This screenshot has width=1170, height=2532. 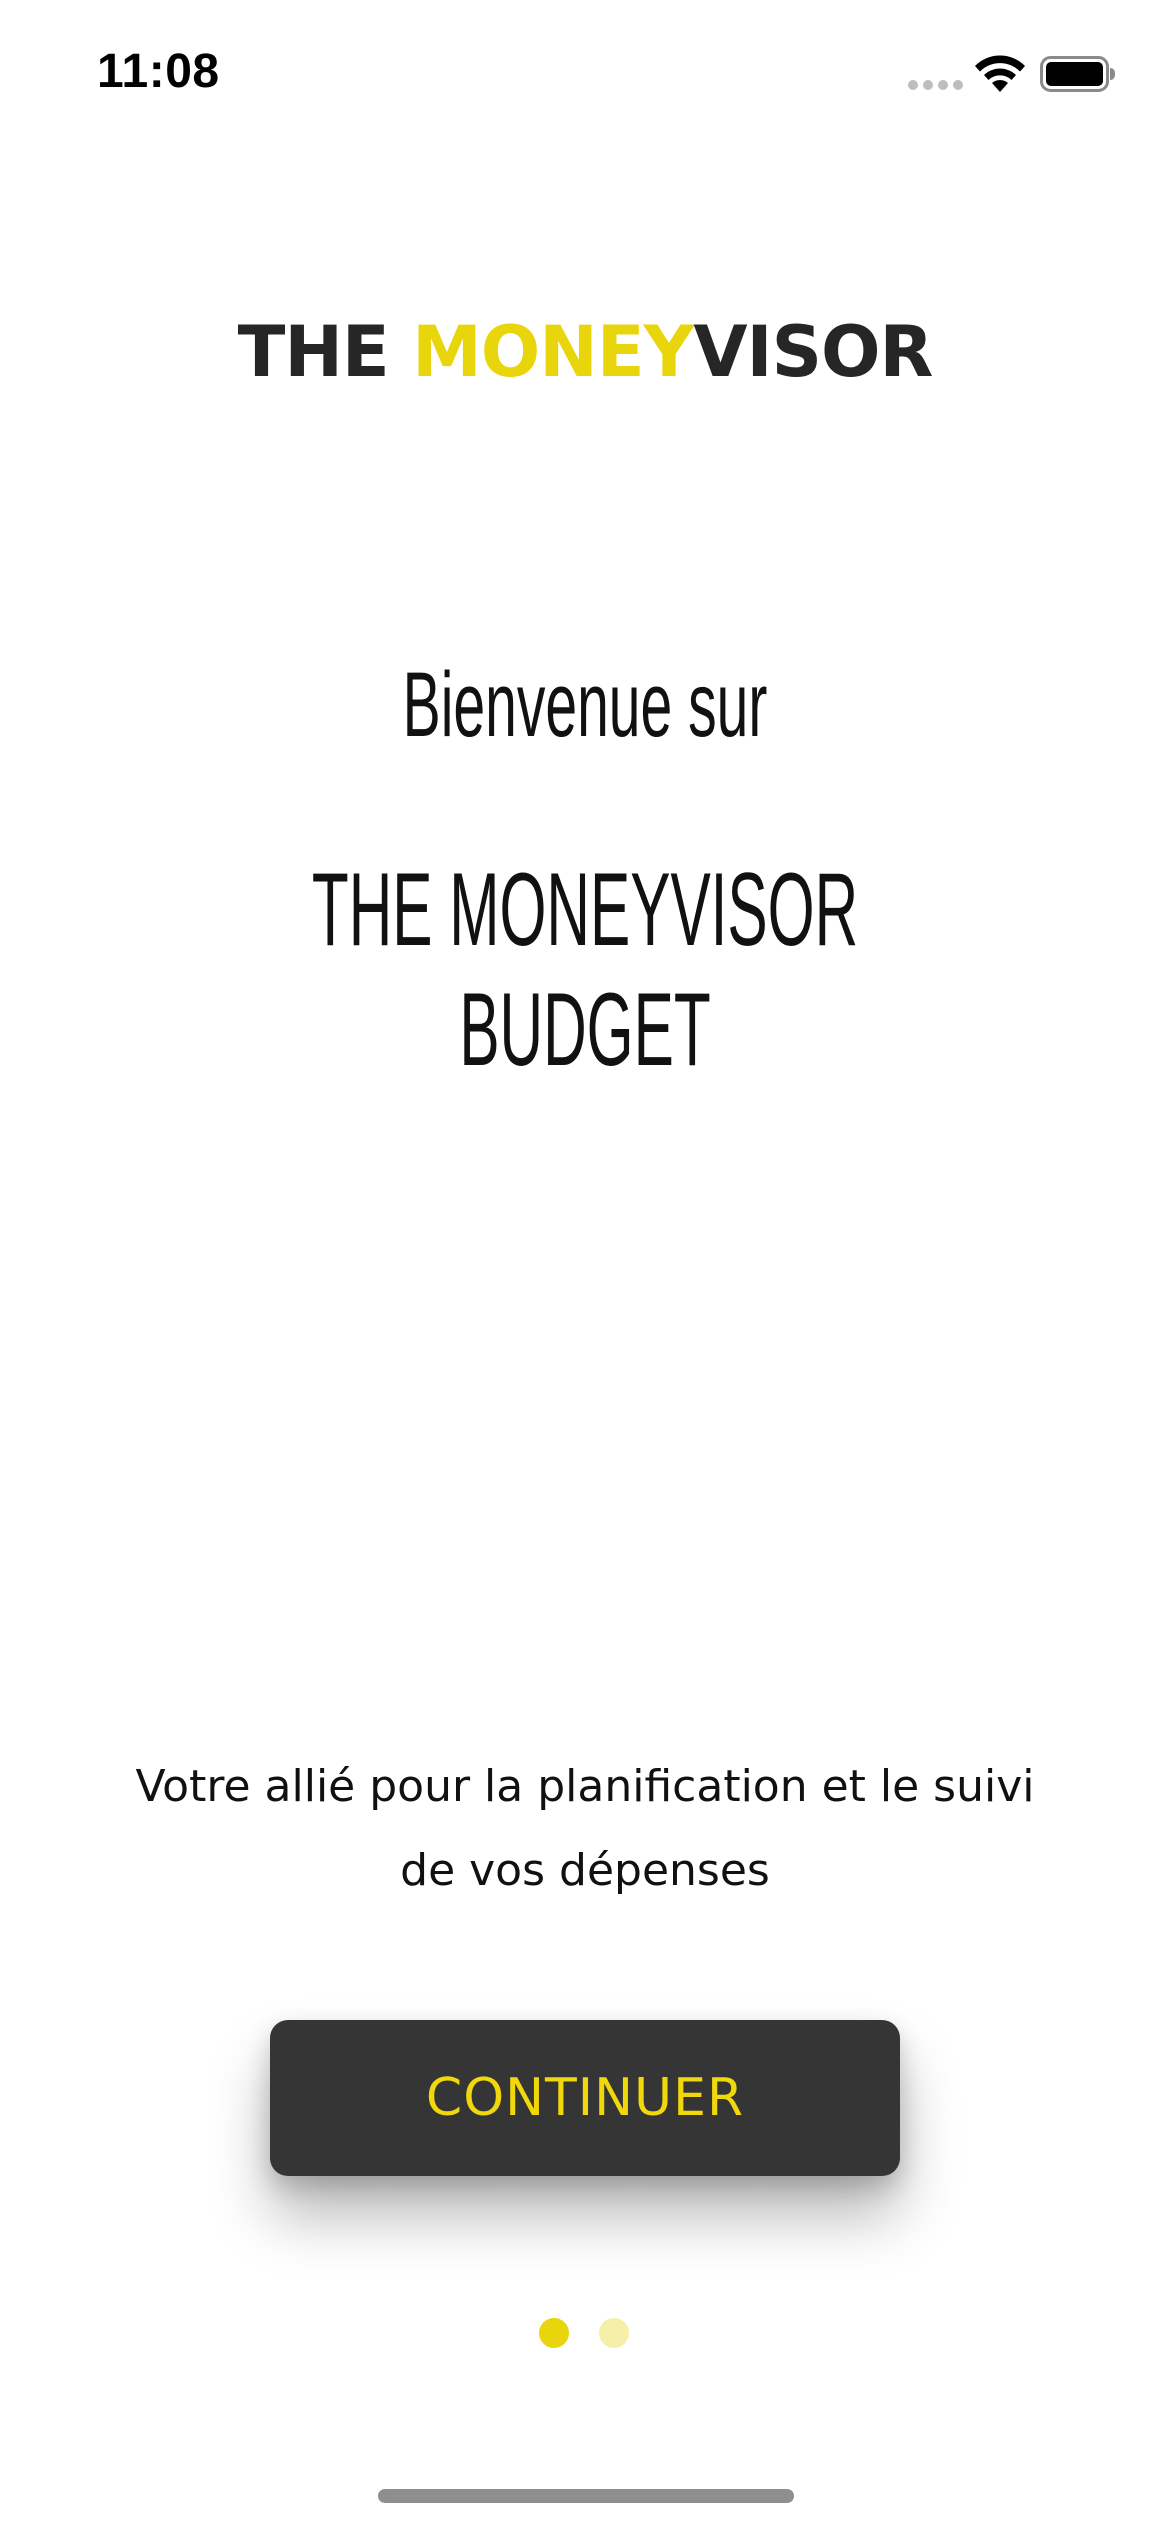 I want to click on status-bar: 11:08, so click(x=585, y=75).